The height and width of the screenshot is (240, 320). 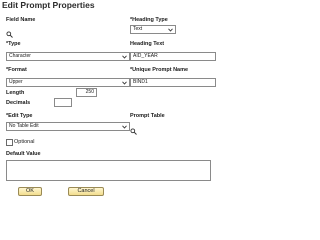 What do you see at coordinates (16, 82) in the screenshot?
I see `format-value: Upper` at bounding box center [16, 82].